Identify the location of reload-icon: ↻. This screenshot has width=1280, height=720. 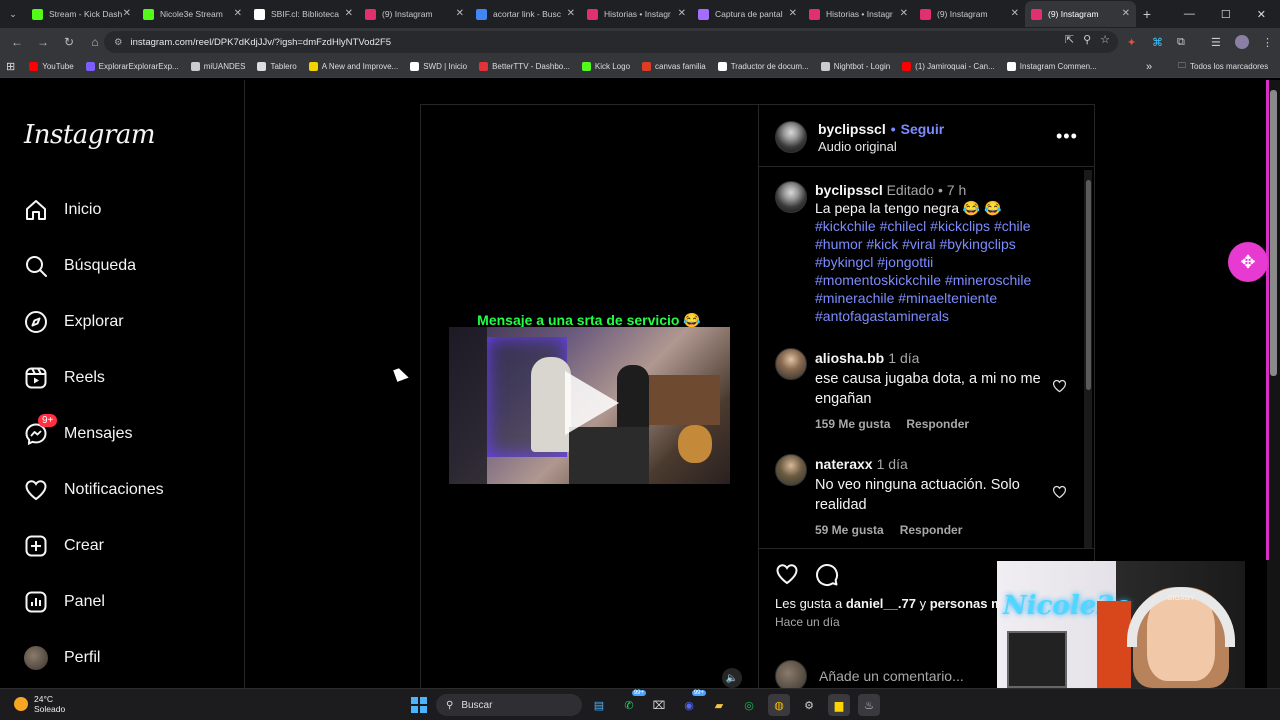
(69, 42).